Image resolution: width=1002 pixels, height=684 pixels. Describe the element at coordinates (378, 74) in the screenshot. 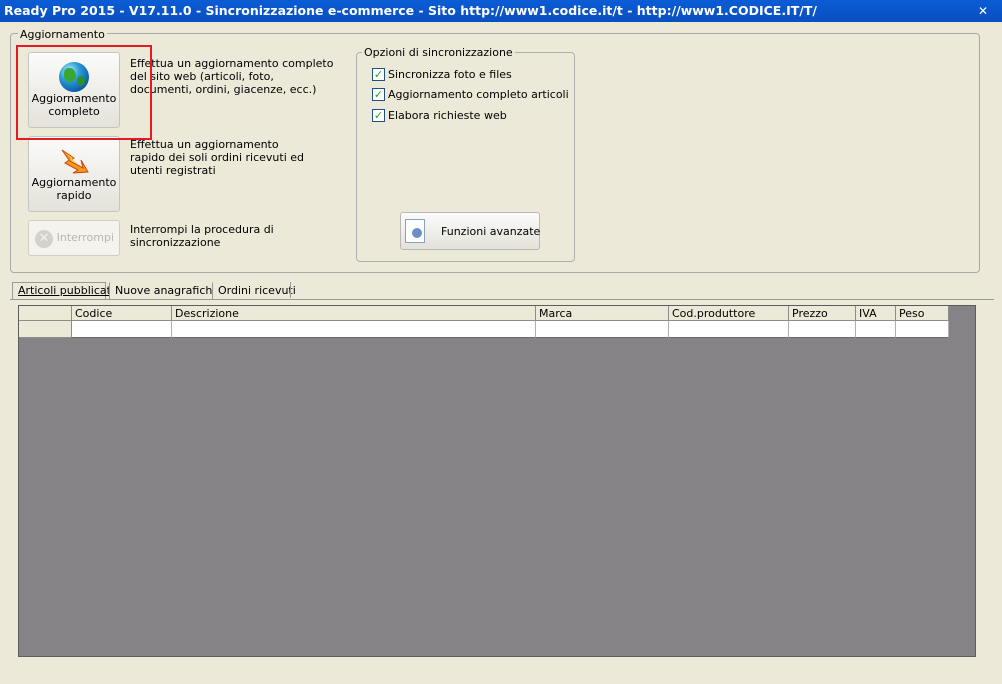

I see `checkbox-sync-photos: ✓` at that location.